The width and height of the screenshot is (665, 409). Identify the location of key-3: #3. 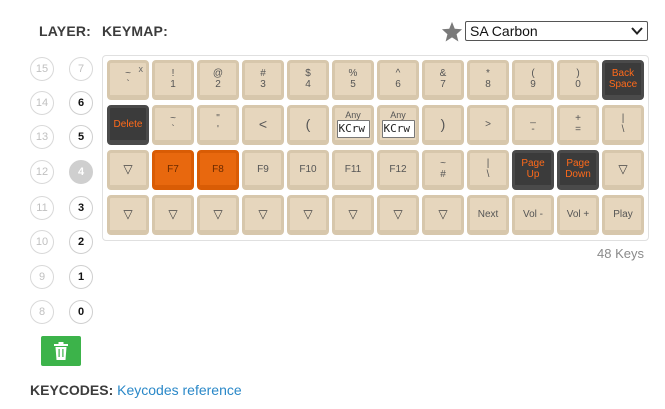
(263, 80).